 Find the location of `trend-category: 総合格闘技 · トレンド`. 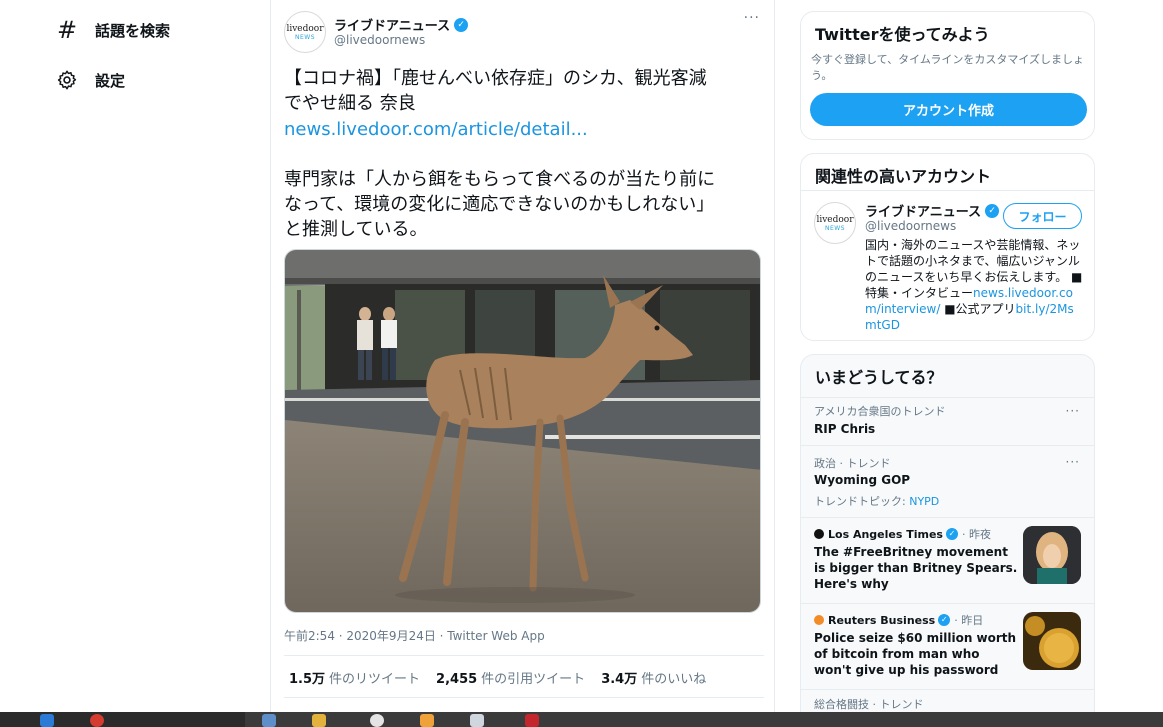

trend-category: 総合格闘技 · トレンド is located at coordinates (869, 704).